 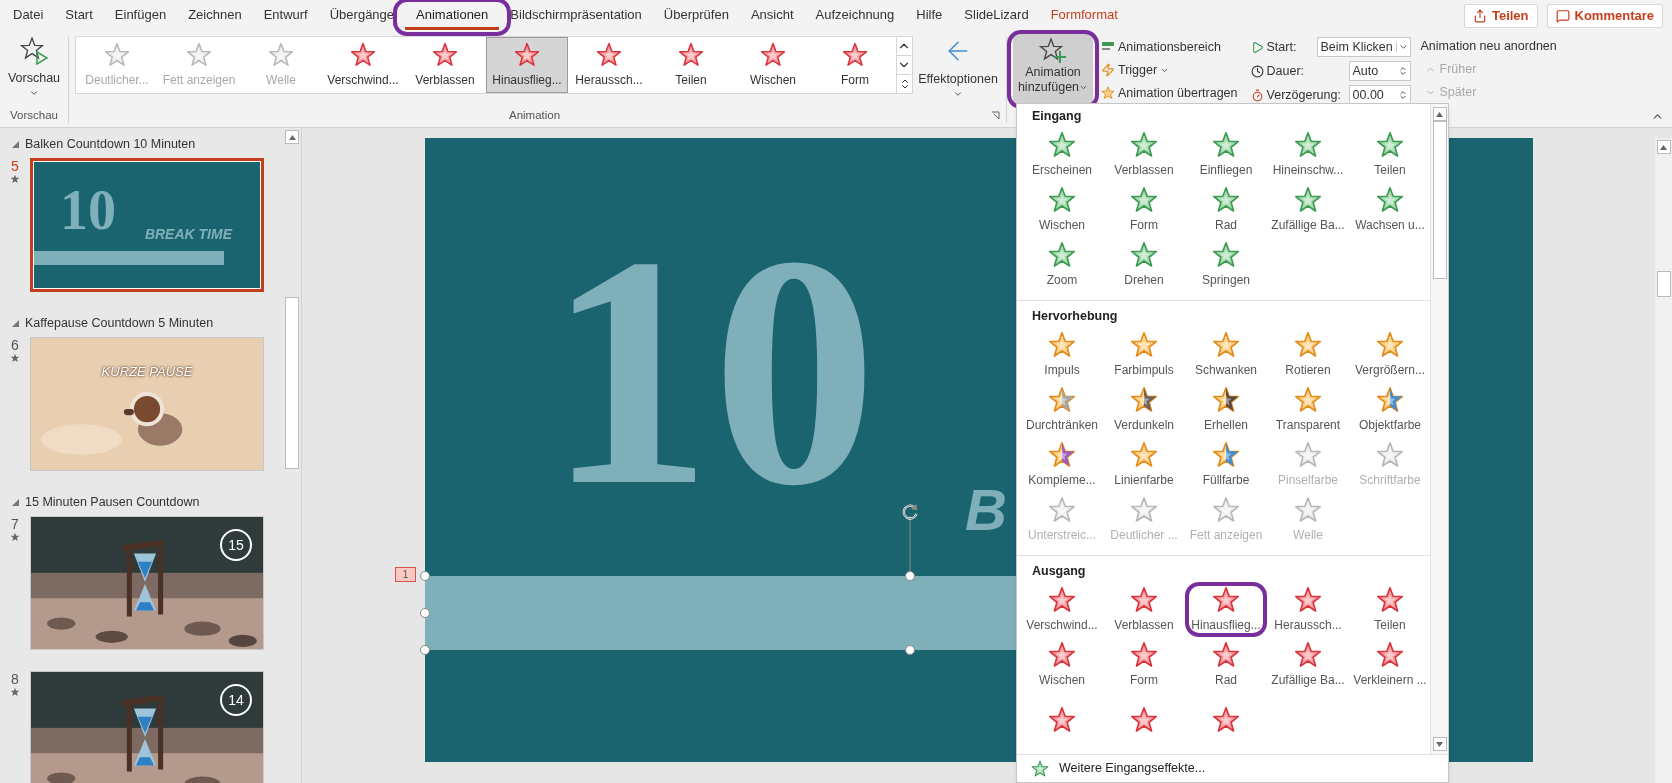 I want to click on section-heading: Hervorhebung, so click(x=1075, y=316).